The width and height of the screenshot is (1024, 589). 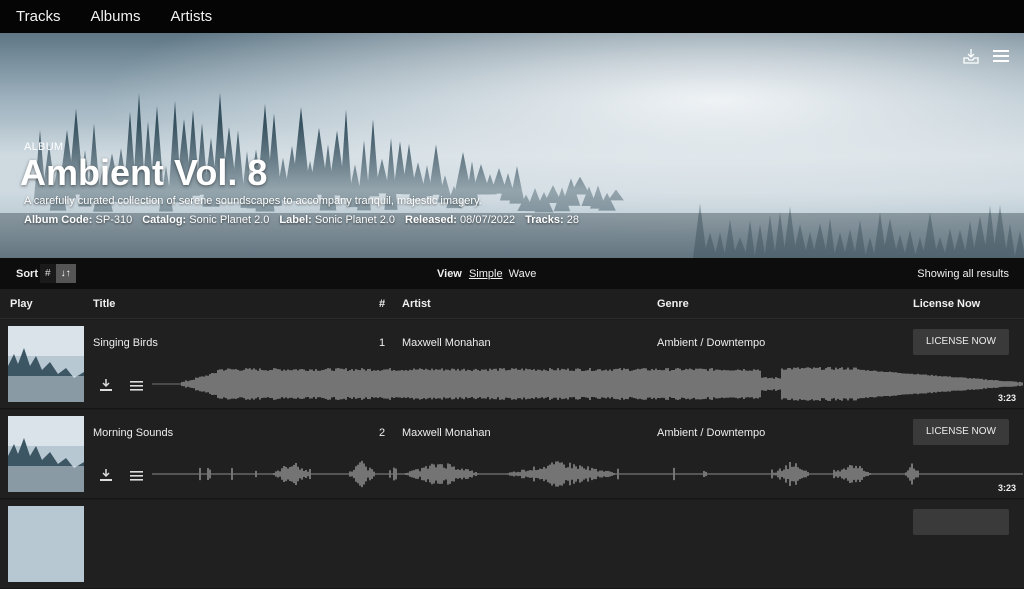 What do you see at coordinates (65, 273) in the screenshot?
I see `sort-order-button: ↓↑` at bounding box center [65, 273].